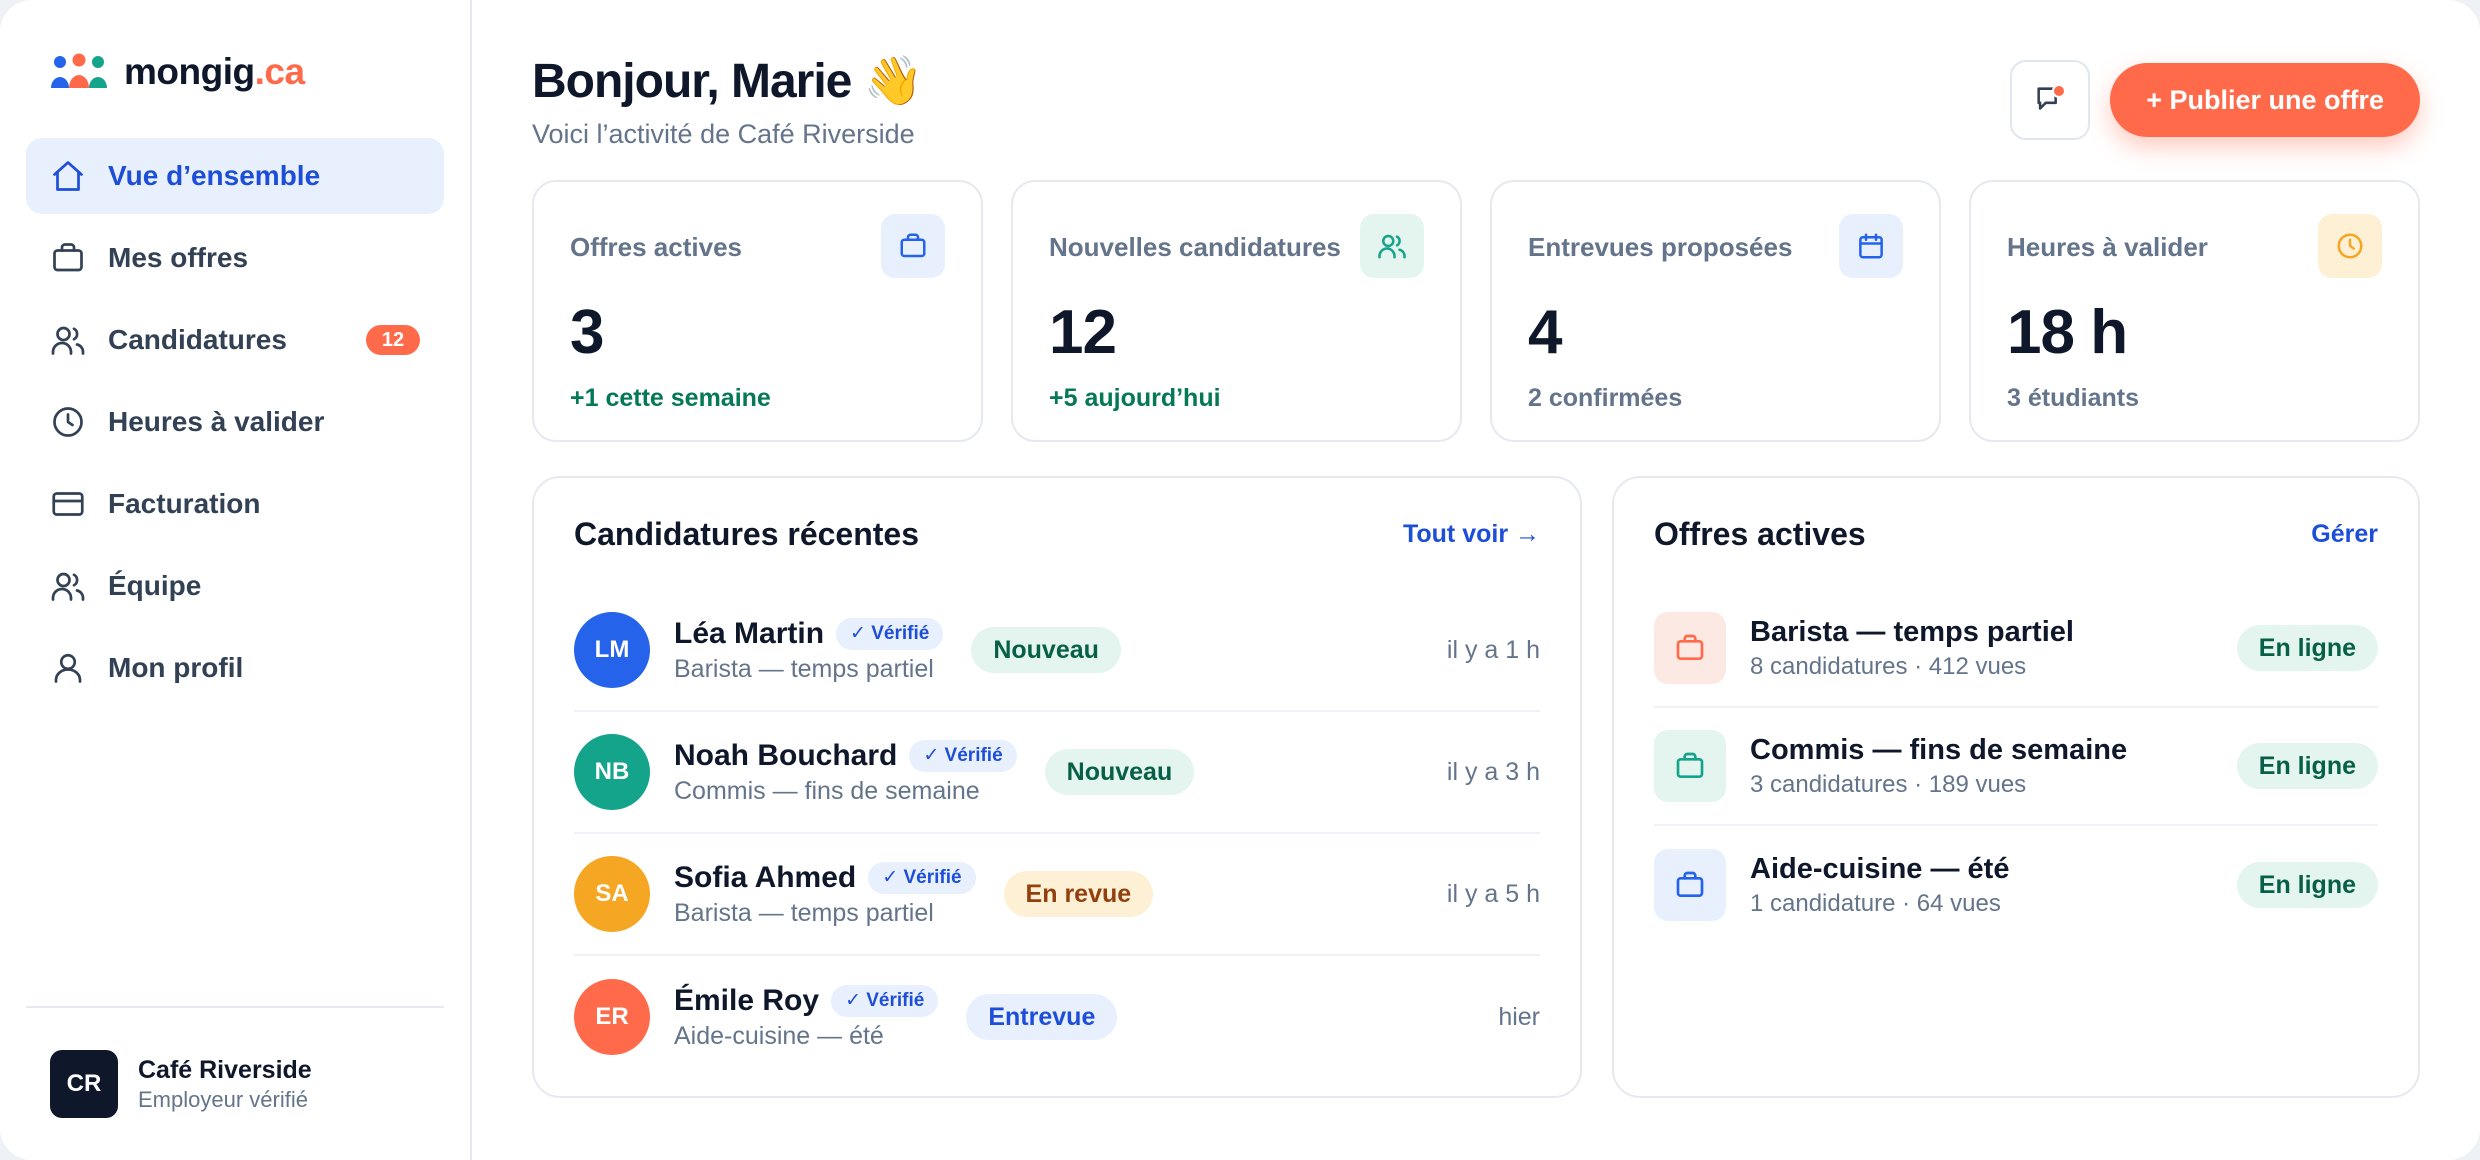 This screenshot has width=2480, height=1160. Describe the element at coordinates (1715, 311) in the screenshot. I see `stat-card-interviews: Entrevues proposées 4 2 confirmées` at that location.